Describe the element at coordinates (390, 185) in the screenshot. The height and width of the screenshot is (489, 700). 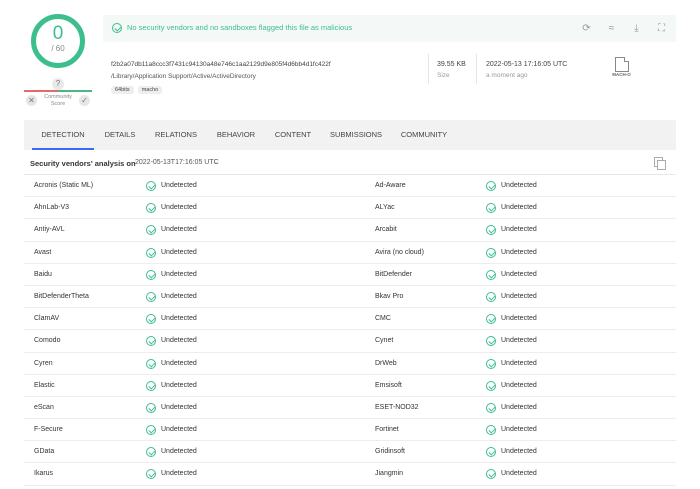
I see `vendor-name: Ad-Aware` at that location.